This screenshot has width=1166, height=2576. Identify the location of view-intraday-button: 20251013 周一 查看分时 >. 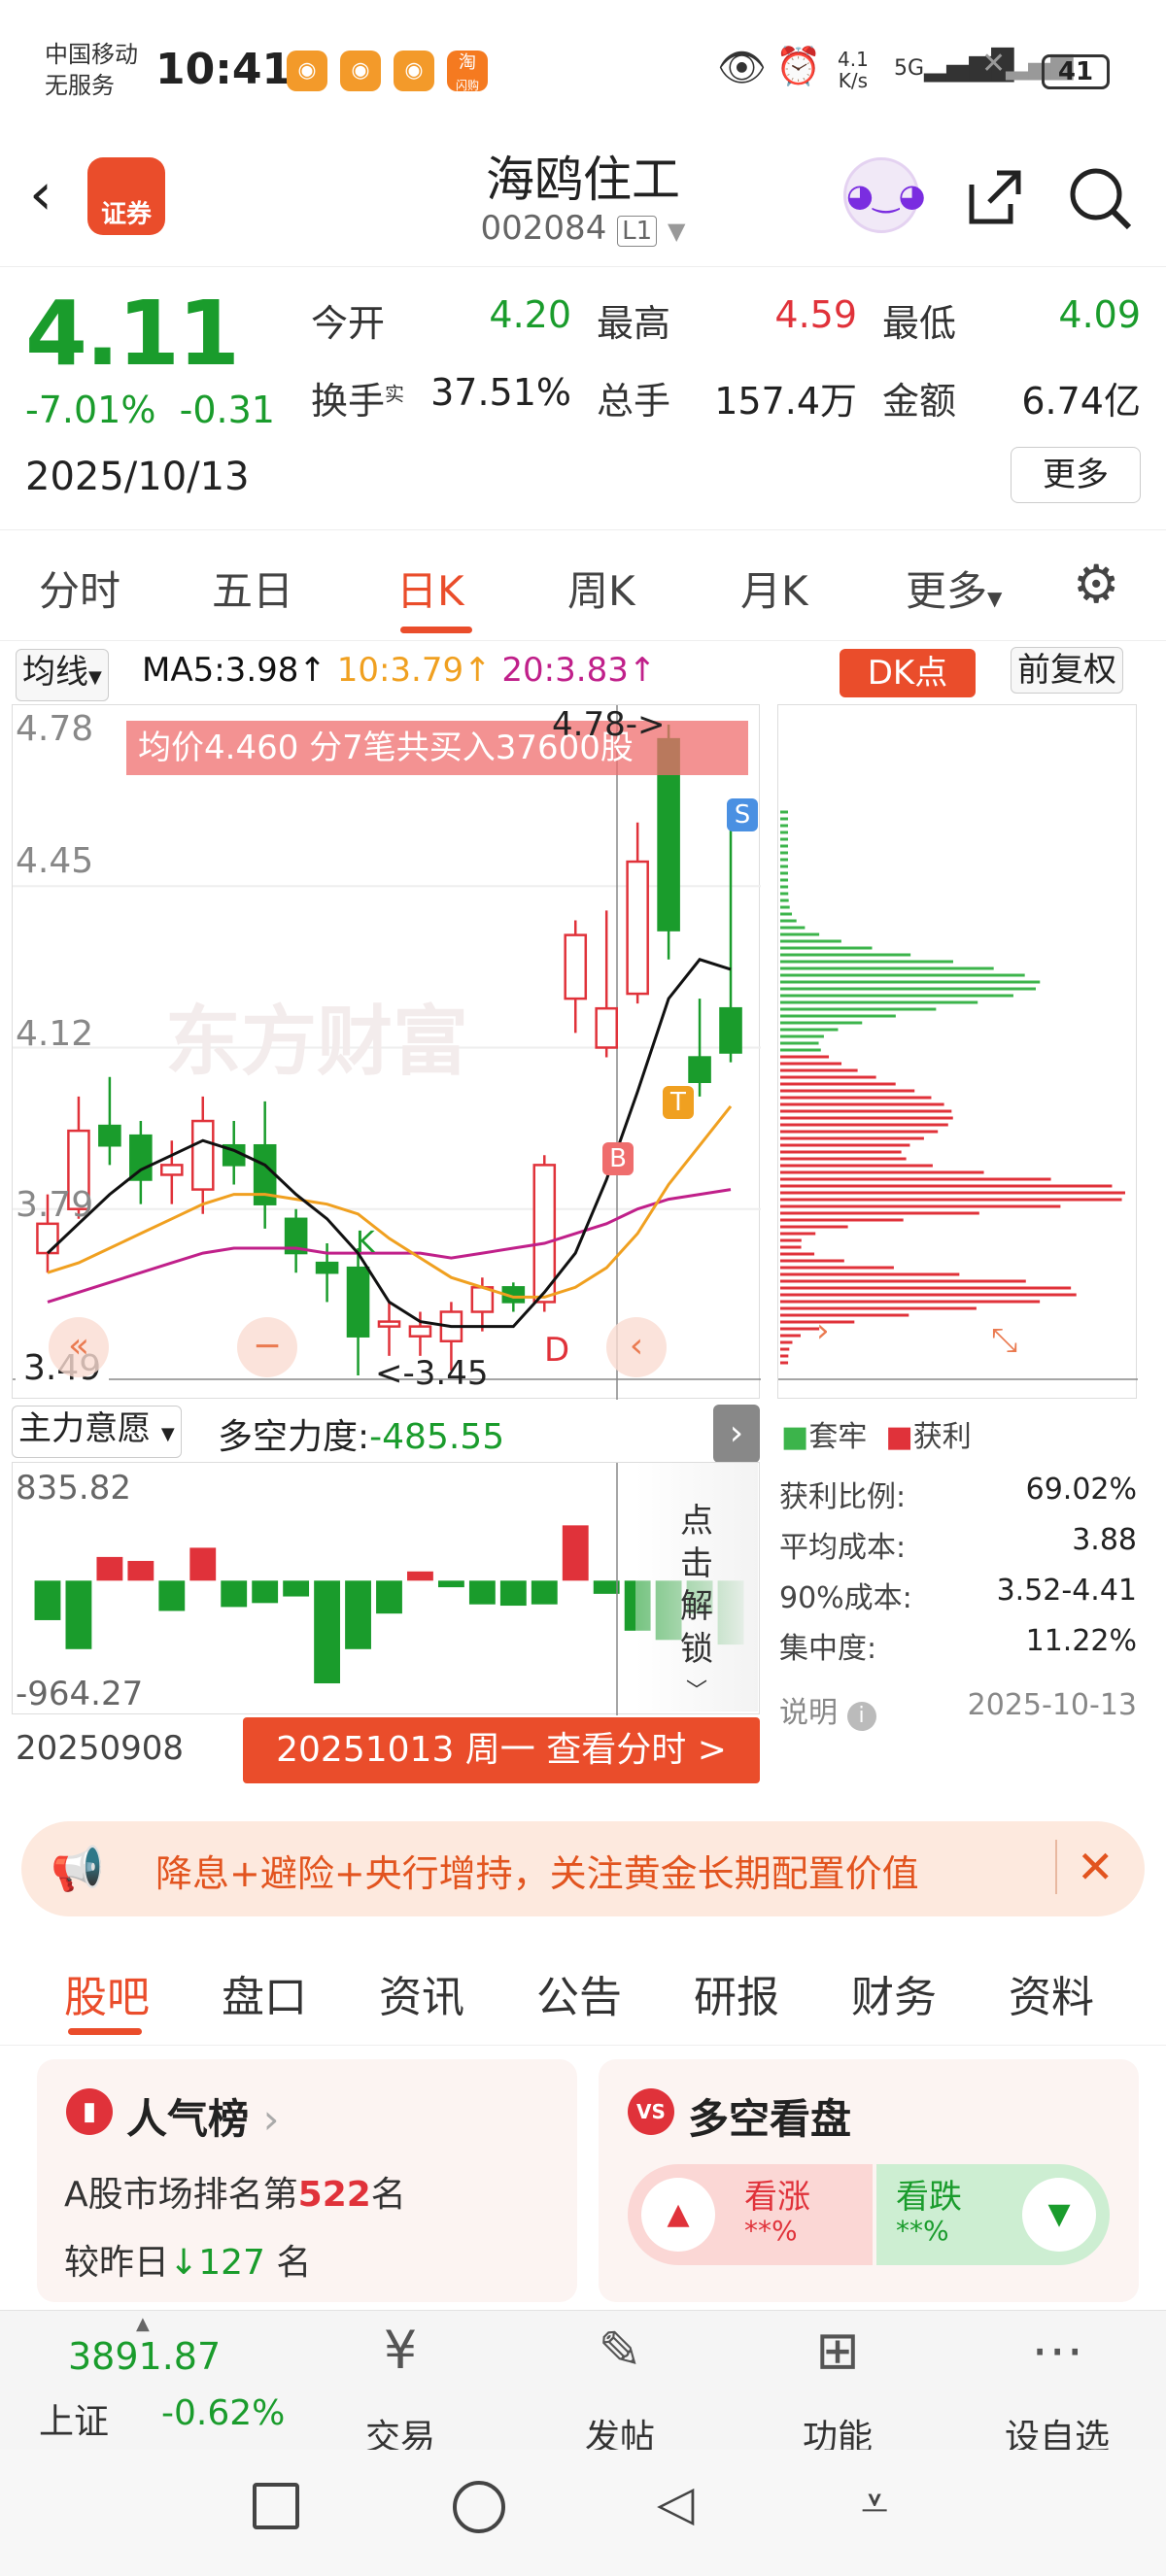
(501, 1750).